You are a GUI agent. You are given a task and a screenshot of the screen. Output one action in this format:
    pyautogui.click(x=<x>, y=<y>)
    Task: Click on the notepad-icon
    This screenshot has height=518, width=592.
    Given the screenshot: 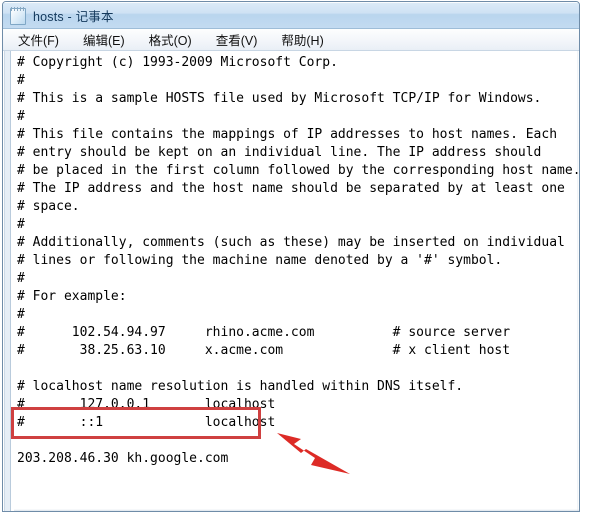 What is the action you would take?
    pyautogui.click(x=17, y=15)
    